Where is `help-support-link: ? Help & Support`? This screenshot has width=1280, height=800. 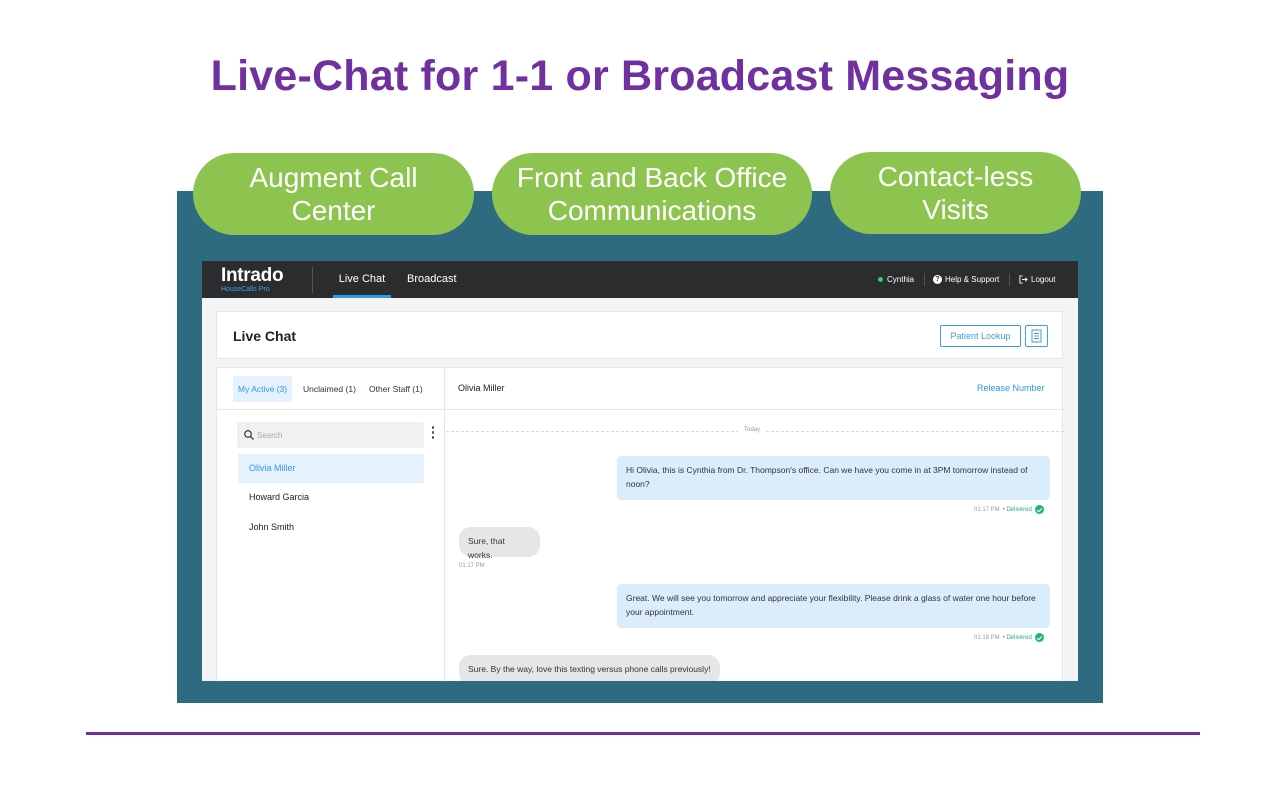 help-support-link: ? Help & Support is located at coordinates (966, 279).